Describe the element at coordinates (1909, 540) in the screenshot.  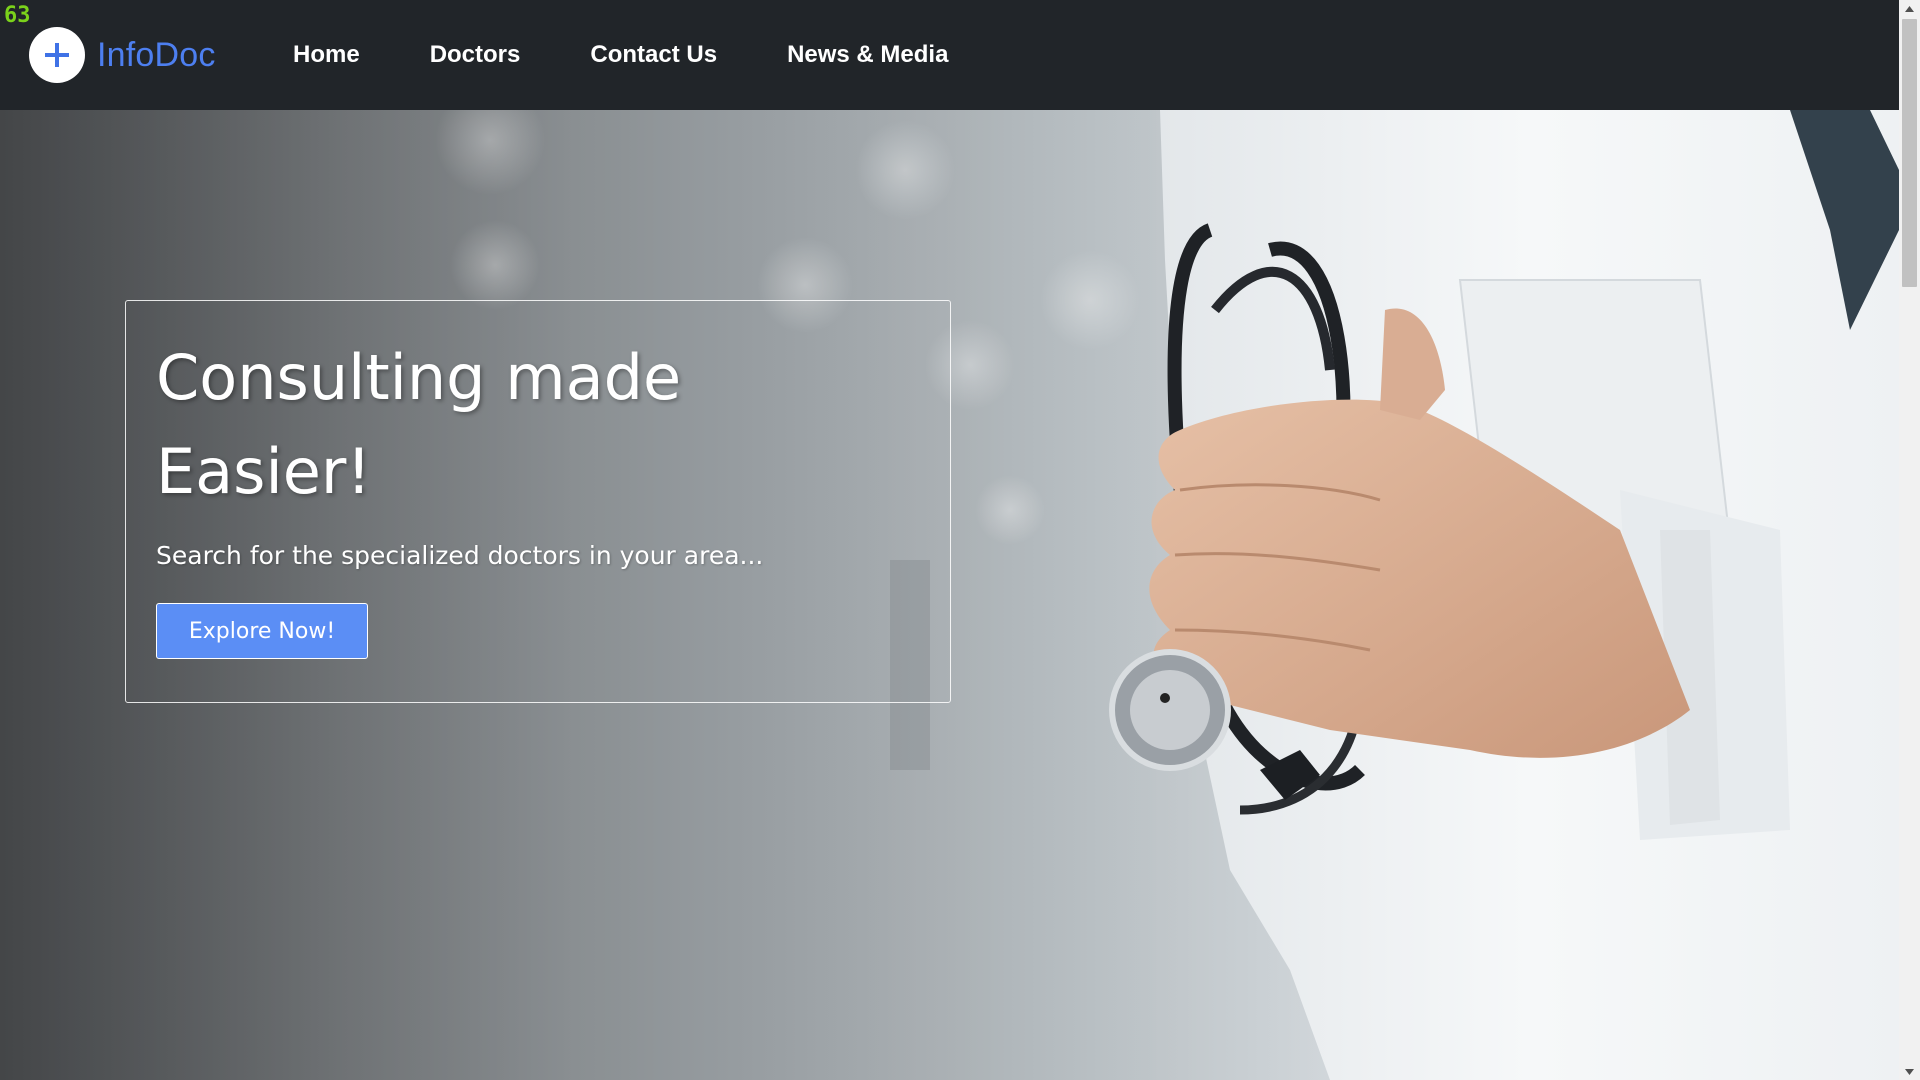
I see `vertical-scrollbar` at that location.